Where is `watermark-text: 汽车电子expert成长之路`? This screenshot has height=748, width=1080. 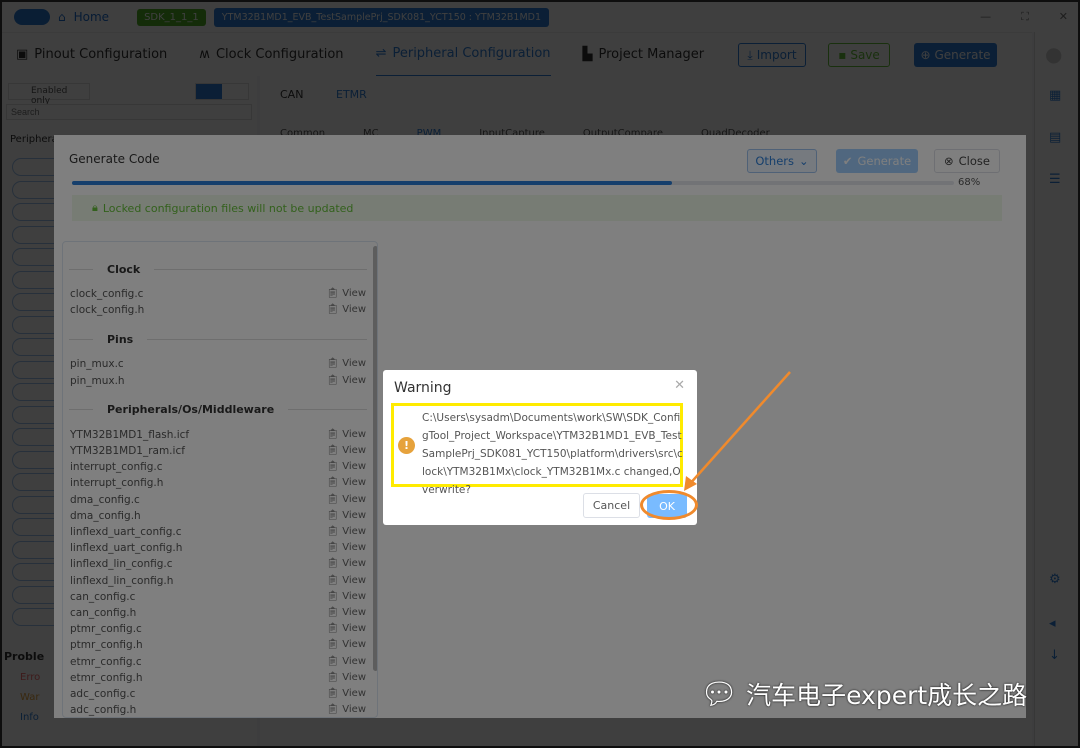 watermark-text: 汽车电子expert成长之路 is located at coordinates (887, 695).